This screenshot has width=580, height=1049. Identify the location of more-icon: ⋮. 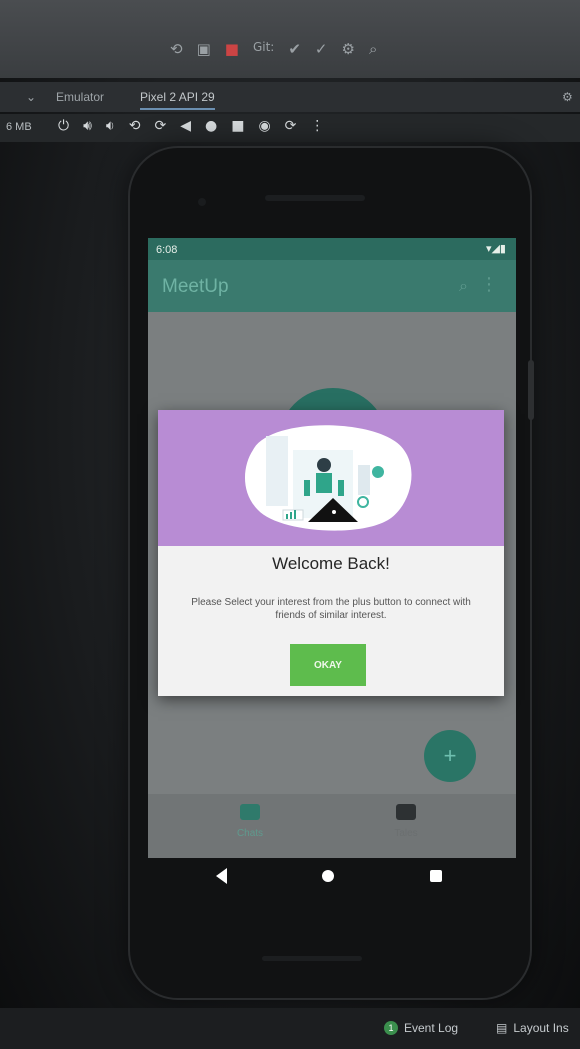
(317, 126).